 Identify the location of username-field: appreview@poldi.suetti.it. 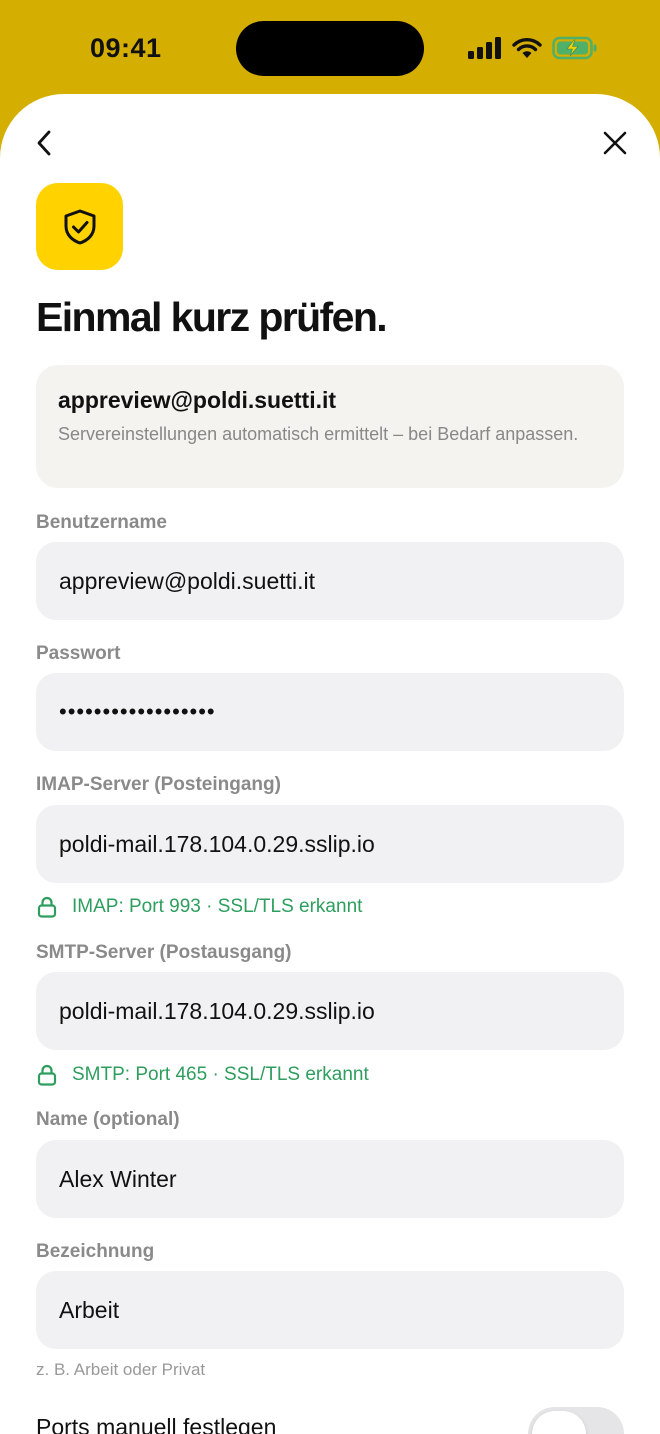
(330, 581).